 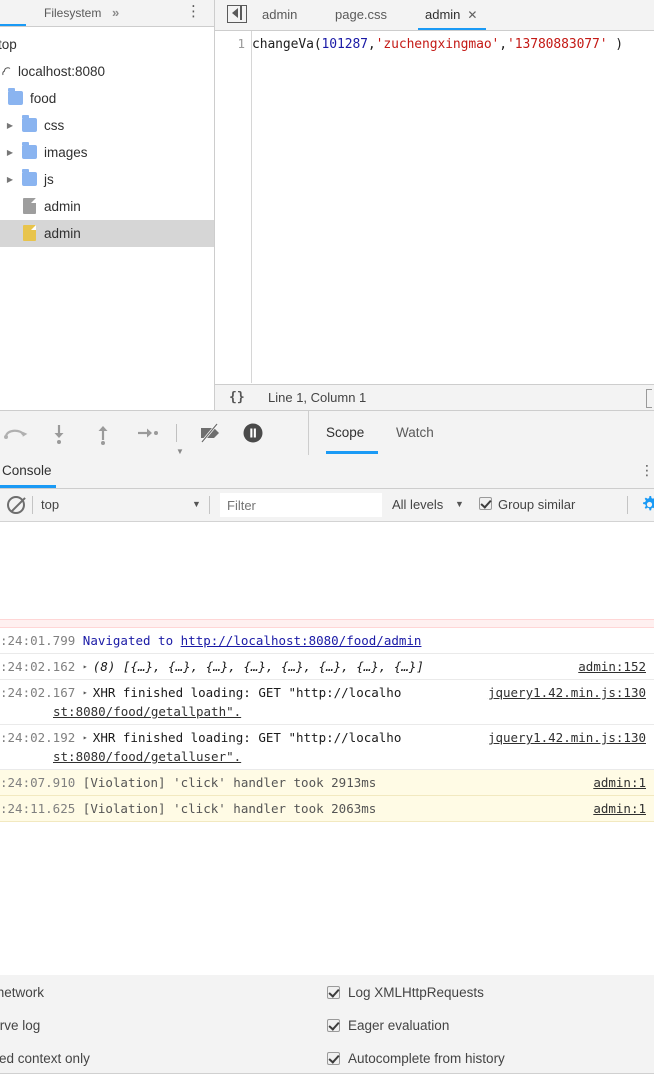 What do you see at coordinates (27, 471) in the screenshot?
I see `tab-console: Console` at bounding box center [27, 471].